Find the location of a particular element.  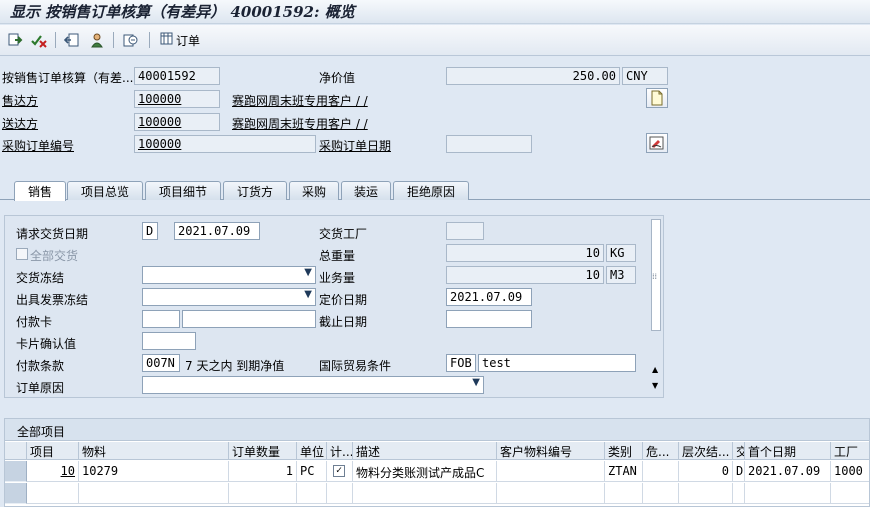

cancel-check-icon is located at coordinates (39, 40).